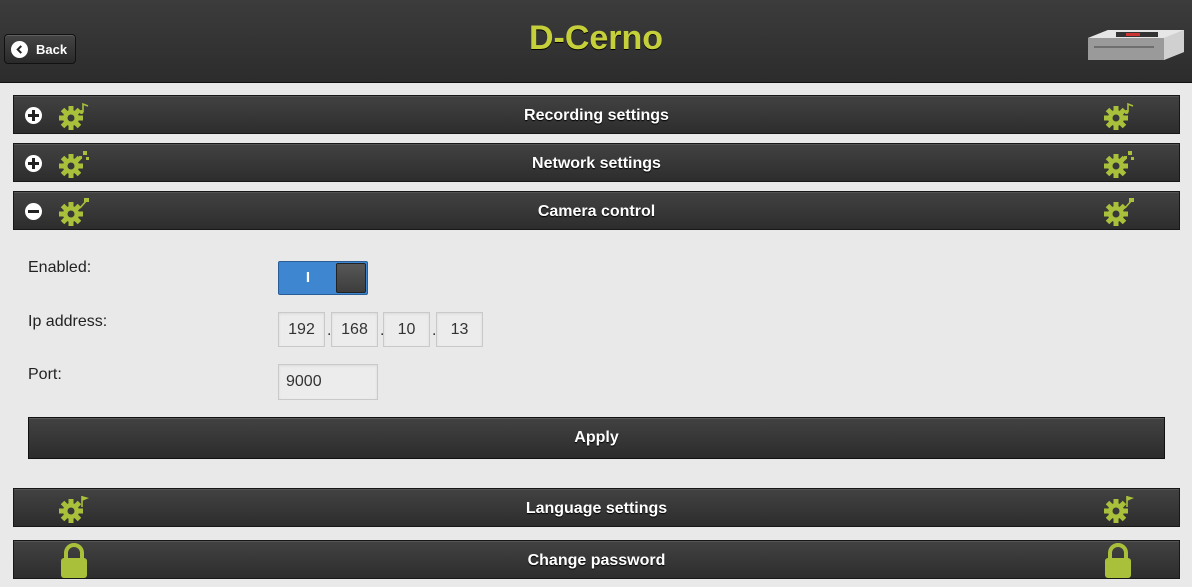  Describe the element at coordinates (328, 382) in the screenshot. I see `port-input: 9000` at that location.